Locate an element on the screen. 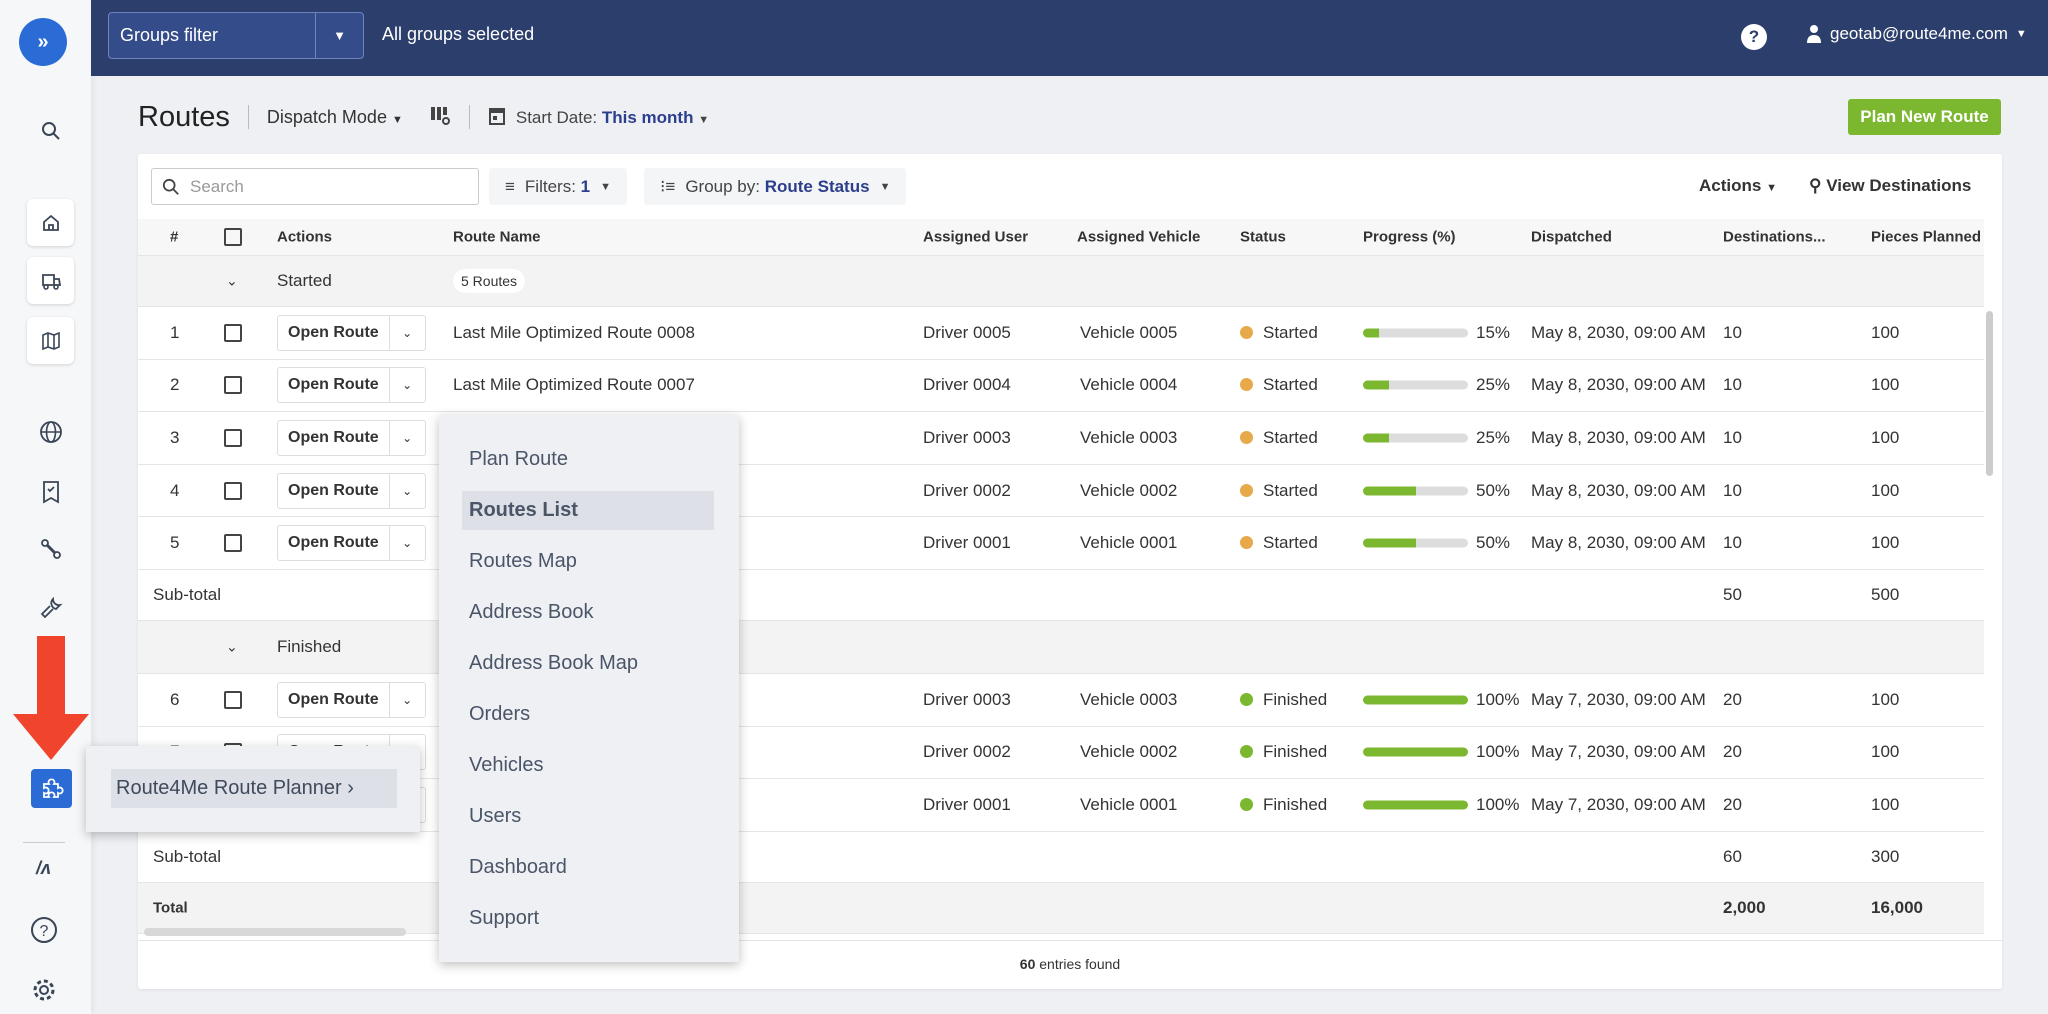  help-circle-icon: ? is located at coordinates (1754, 37).